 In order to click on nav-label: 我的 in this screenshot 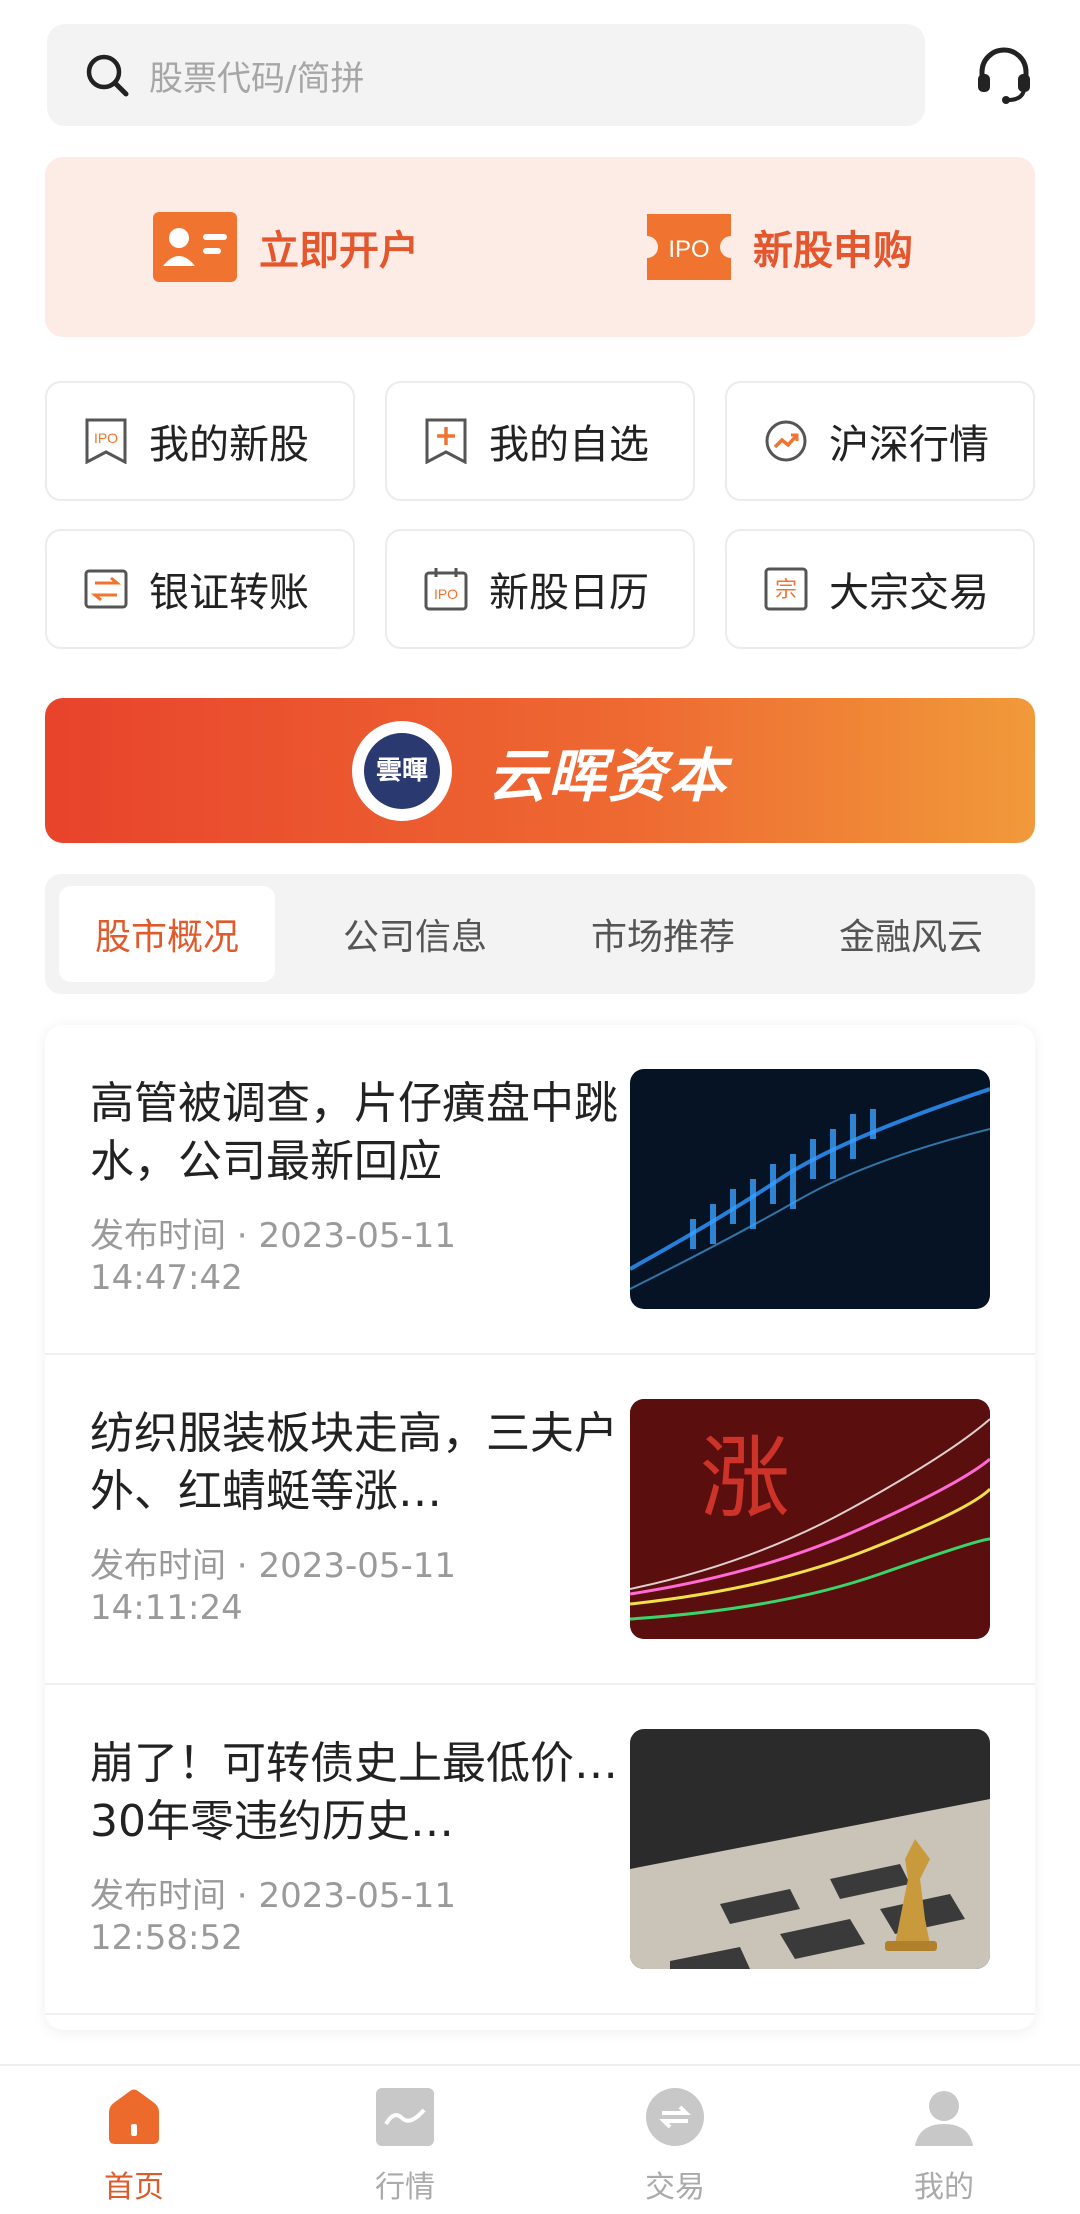, I will do `click(944, 2187)`.